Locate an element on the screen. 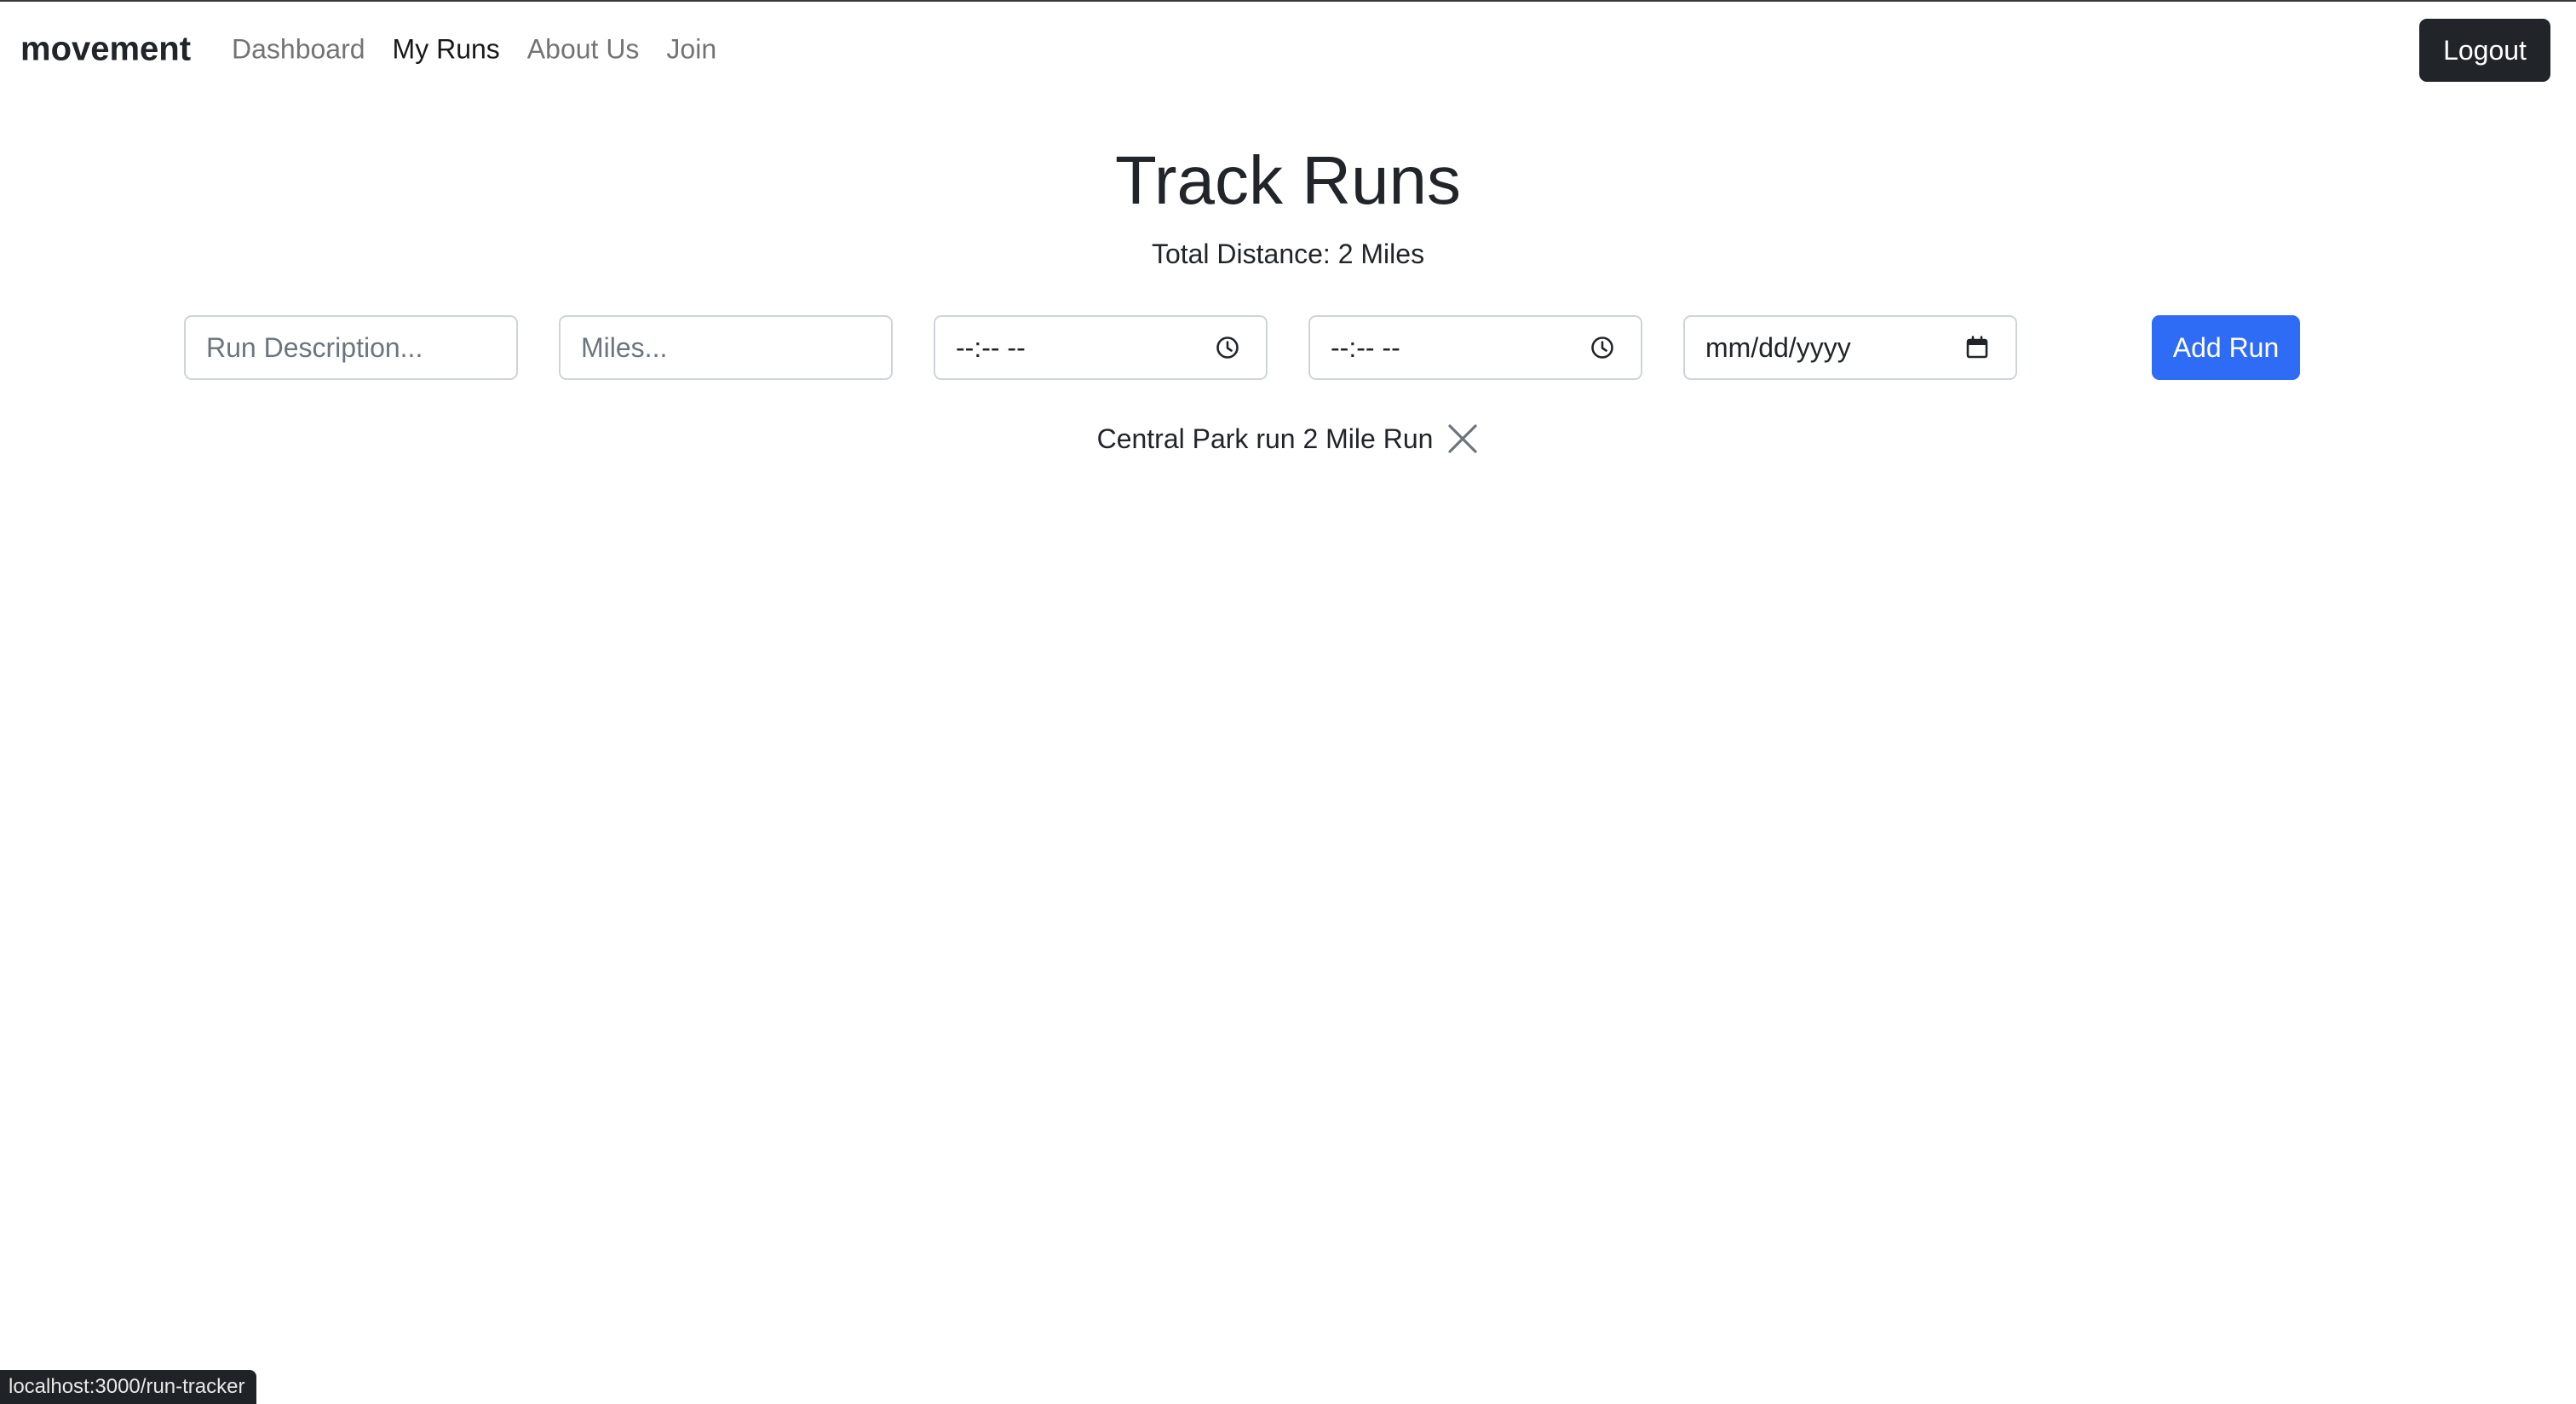 The width and height of the screenshot is (2576, 1404). calendar-icon is located at coordinates (1977, 347).